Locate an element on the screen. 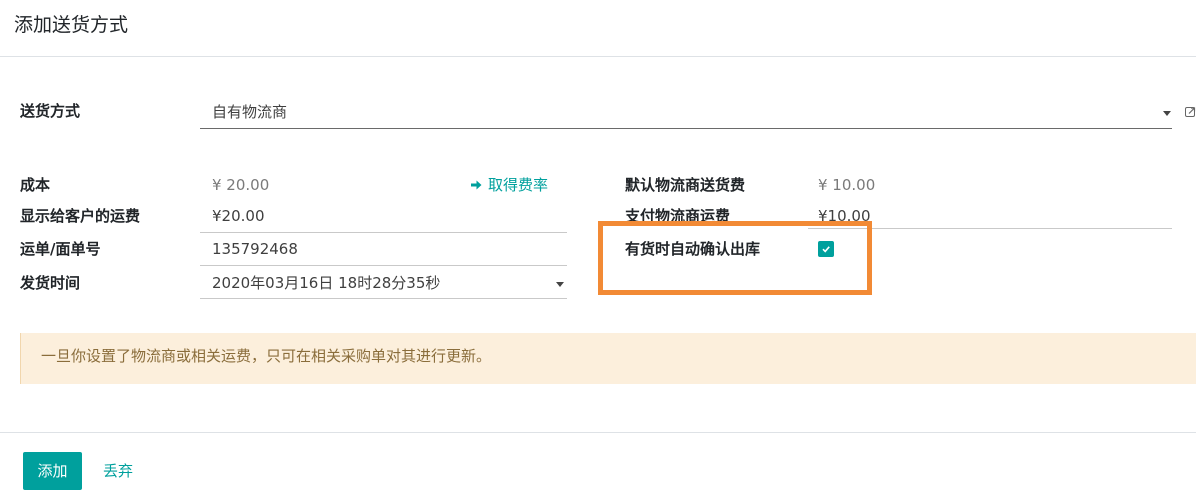  discard-button: 丢弃 is located at coordinates (118, 471).